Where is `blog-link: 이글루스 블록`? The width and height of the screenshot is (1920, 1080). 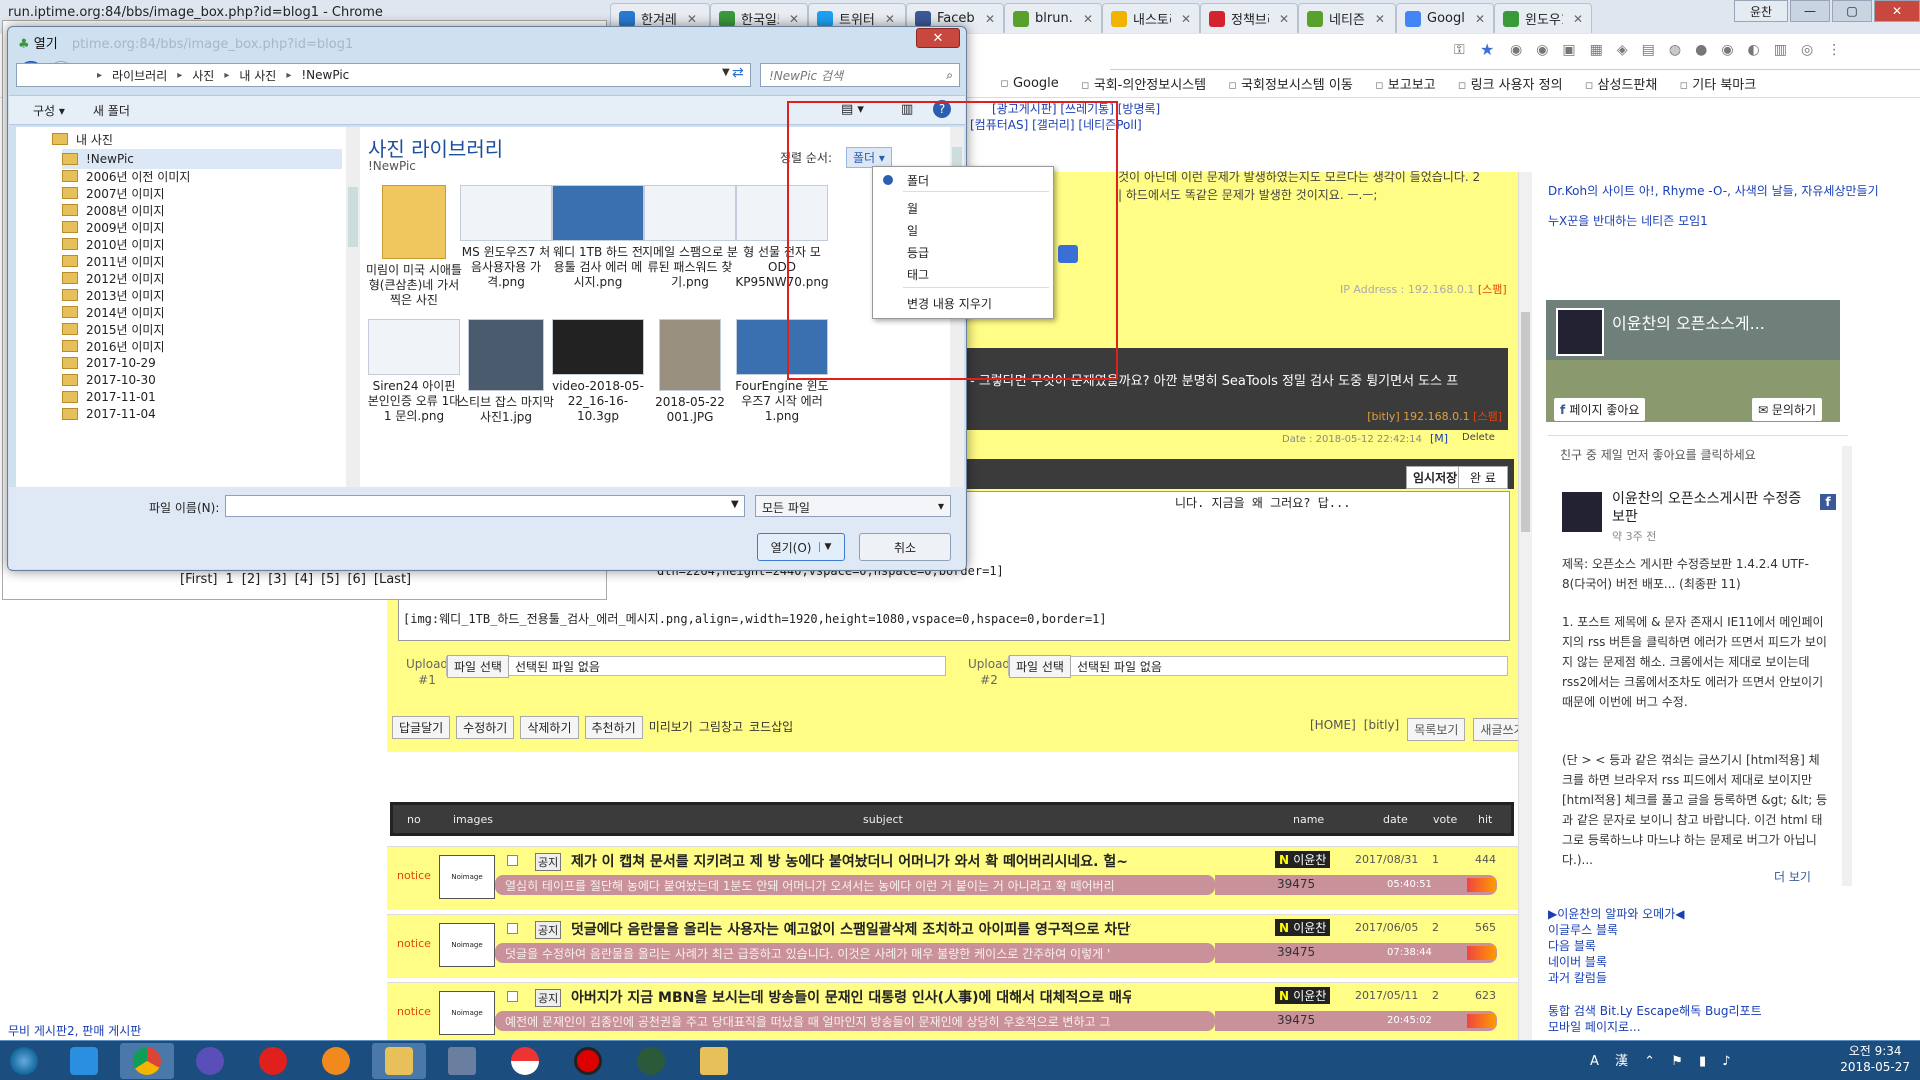
blog-link: 이글루스 블록 is located at coordinates (1616, 930).